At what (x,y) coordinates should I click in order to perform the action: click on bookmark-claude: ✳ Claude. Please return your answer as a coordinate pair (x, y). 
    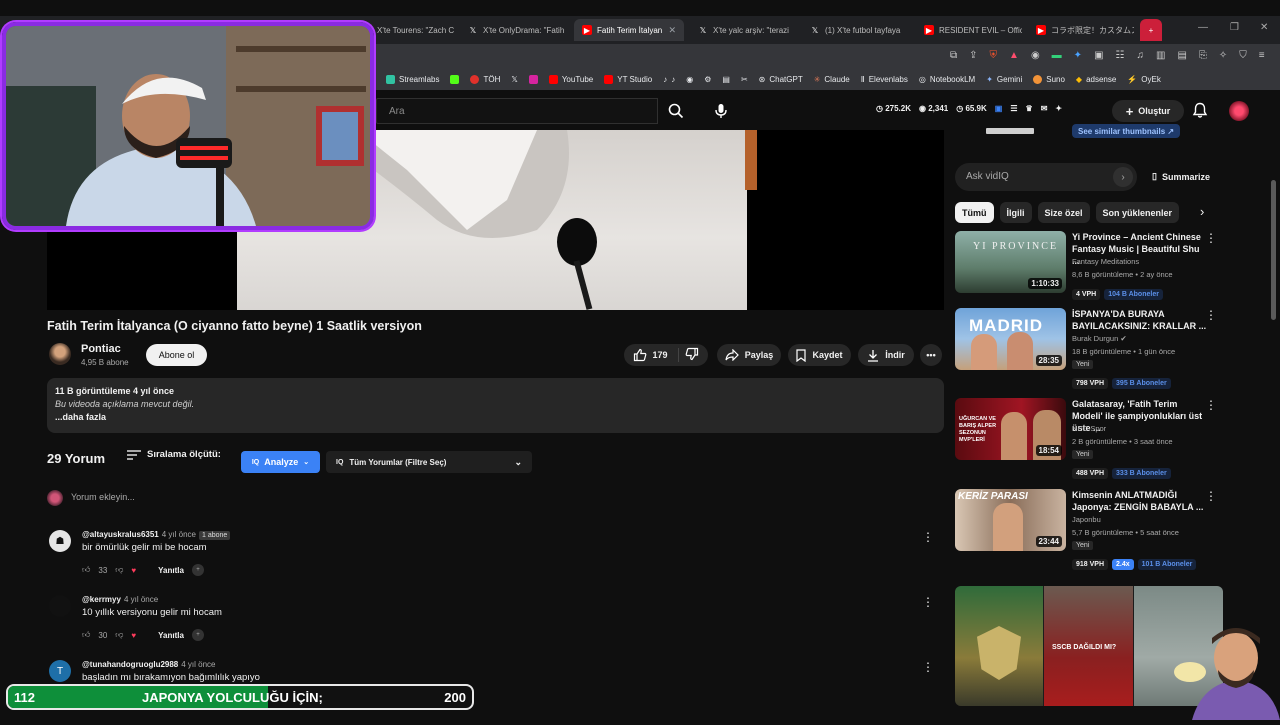
    Looking at the image, I should click on (832, 79).